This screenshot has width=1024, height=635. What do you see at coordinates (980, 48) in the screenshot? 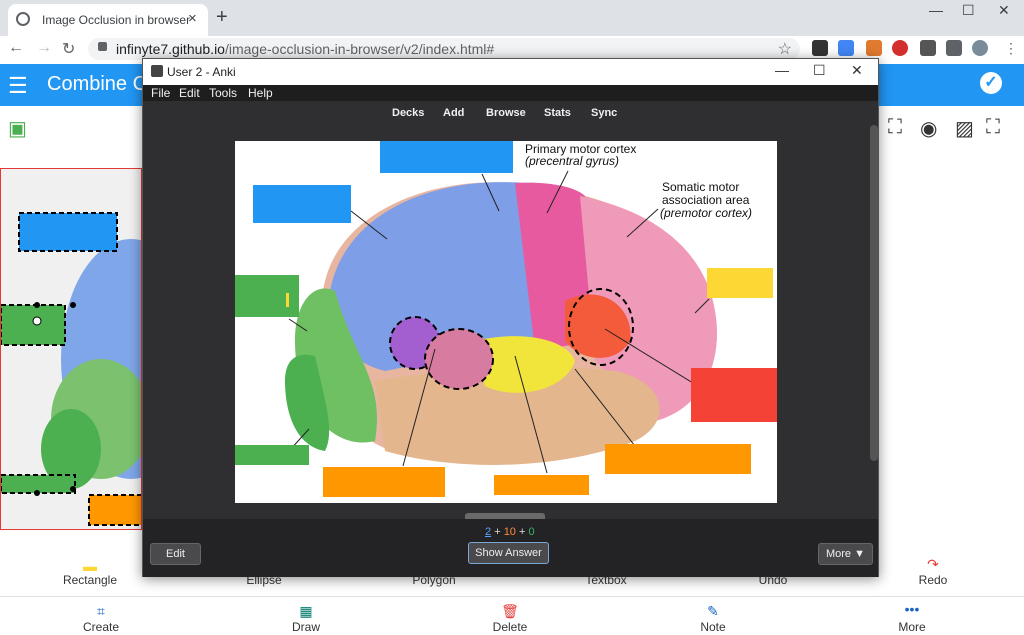
I see `profile-avatar` at bounding box center [980, 48].